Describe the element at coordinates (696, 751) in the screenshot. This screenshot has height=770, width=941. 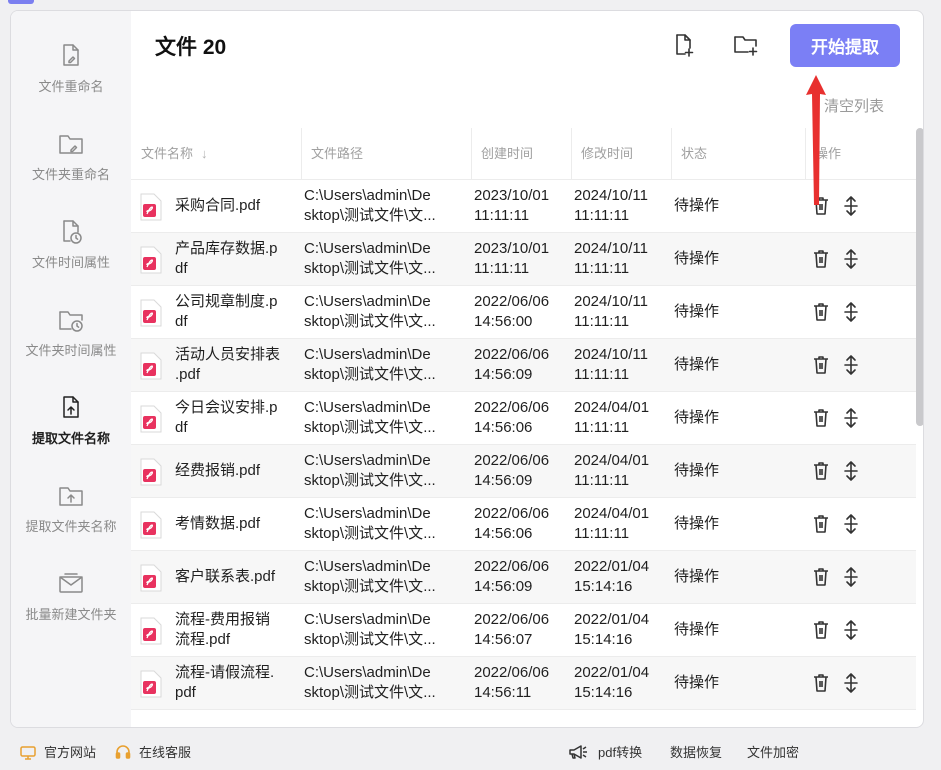
I see `data-recovery-link: 数据恢复` at that location.